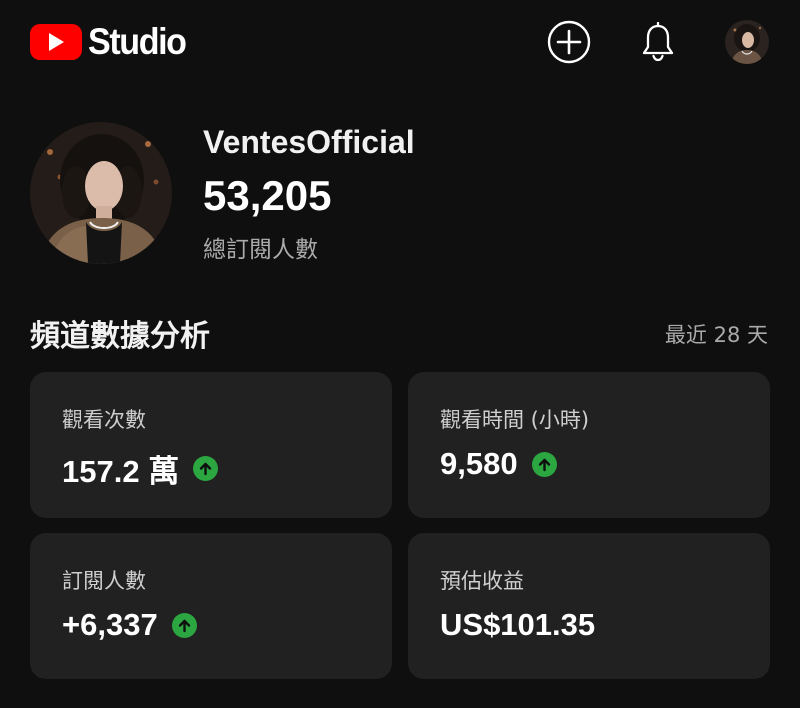 This screenshot has height=708, width=800. I want to click on channel-avatar, so click(101, 193).